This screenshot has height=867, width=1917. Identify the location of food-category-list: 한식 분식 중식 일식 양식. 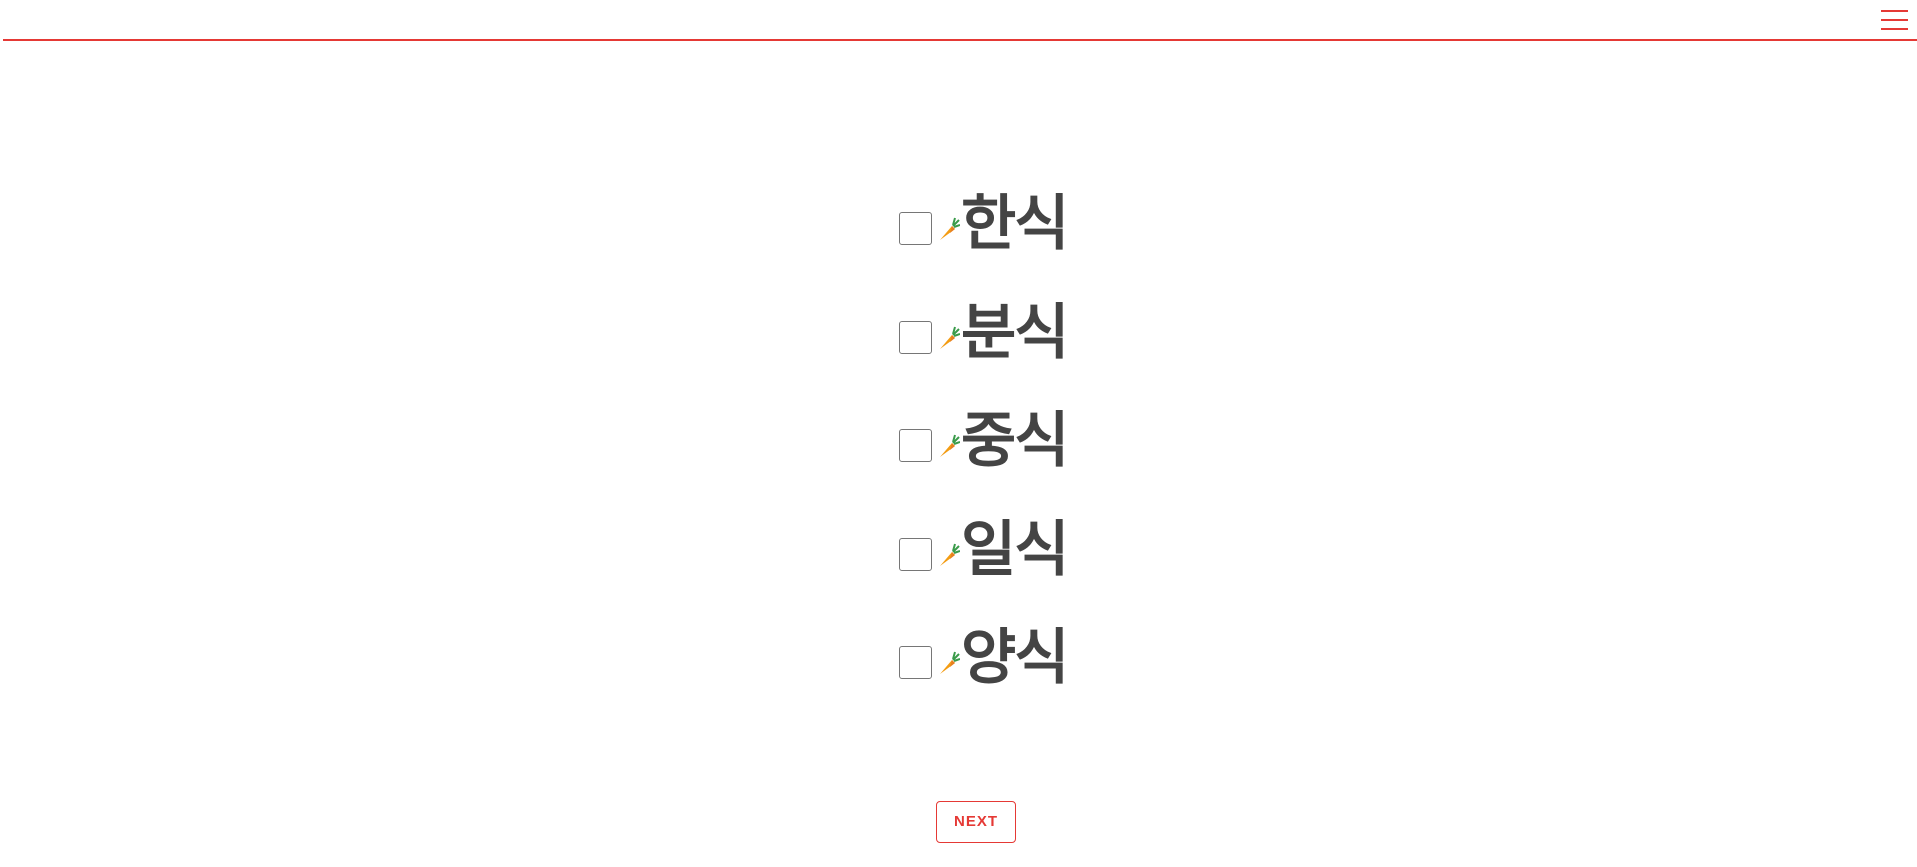
(1029, 462).